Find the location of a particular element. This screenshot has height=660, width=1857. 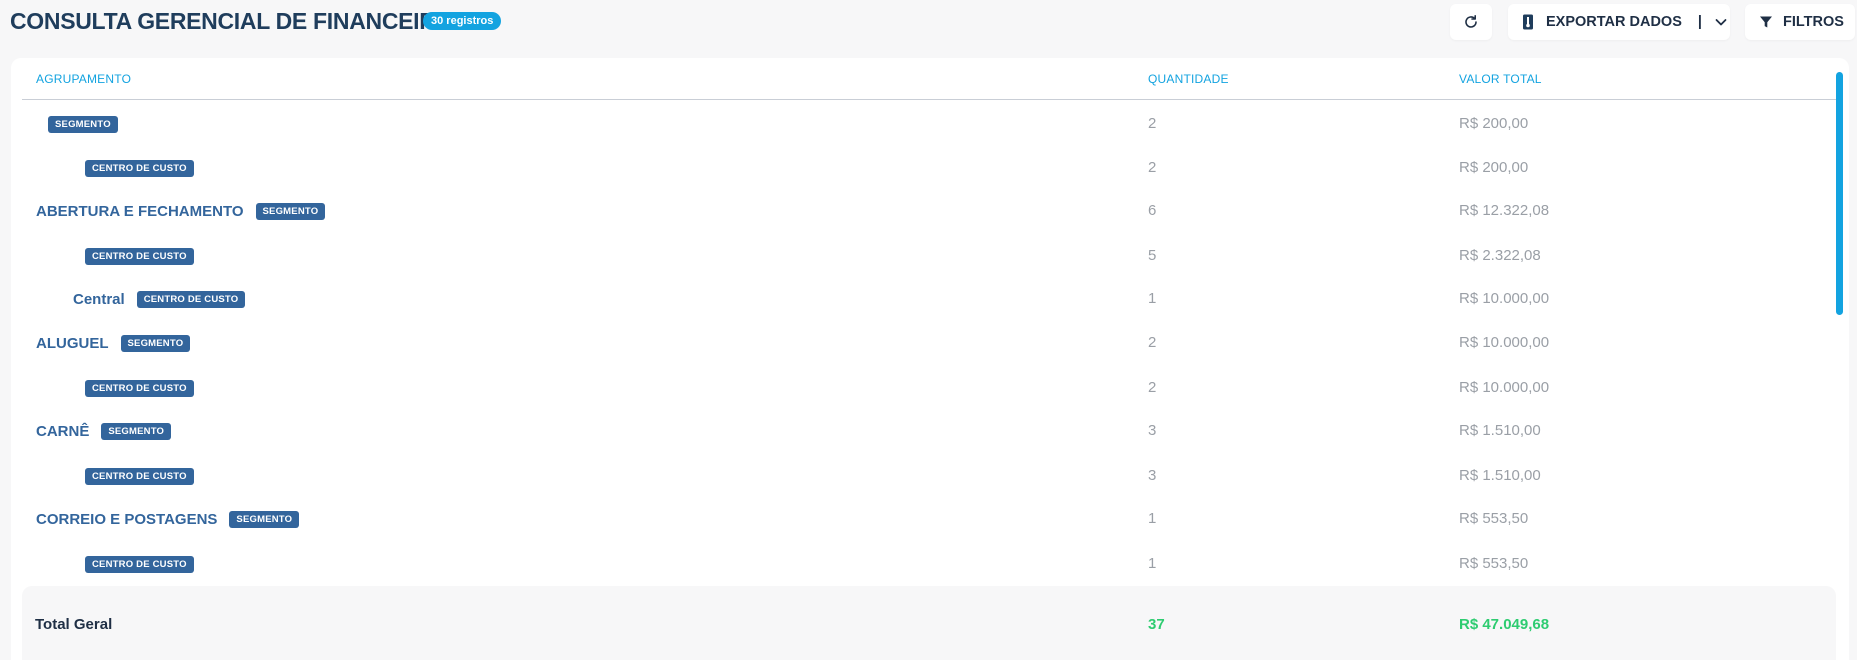

group-name: CORREIO E POSTAGENS is located at coordinates (127, 519).